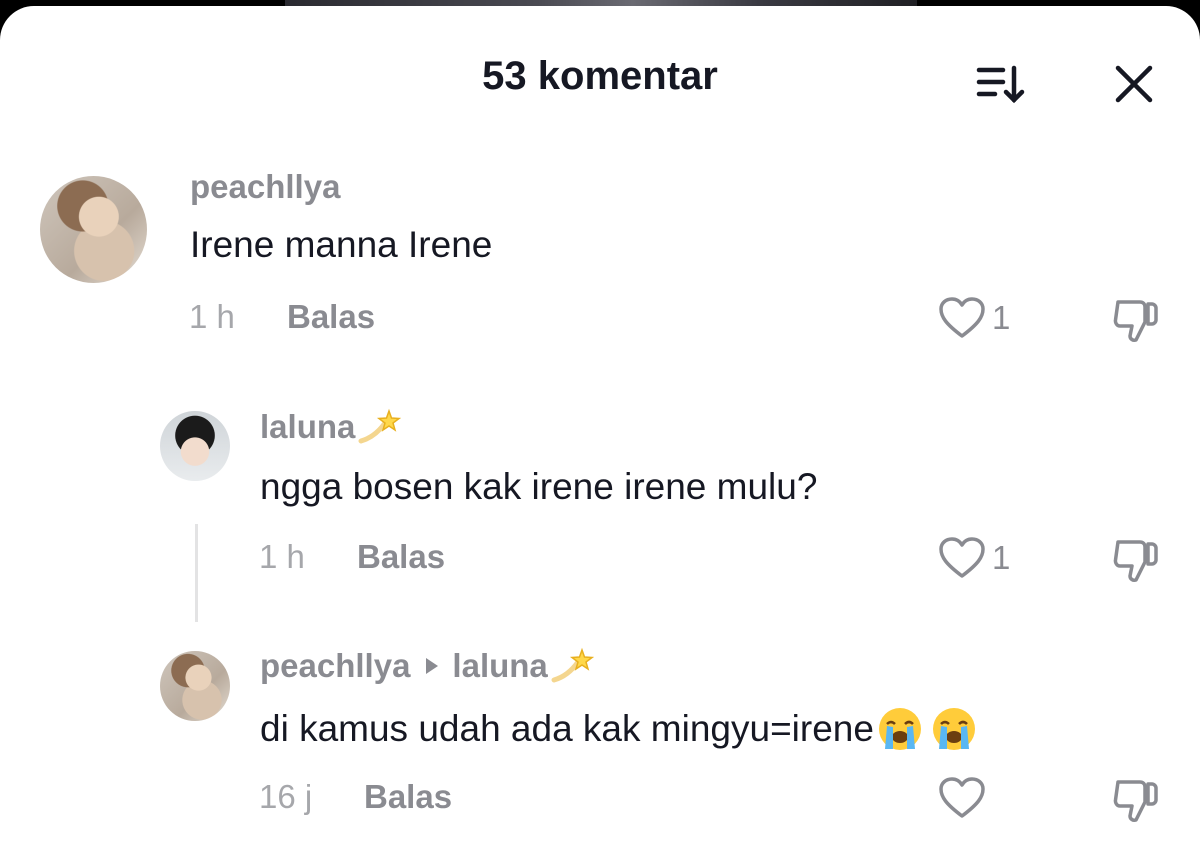  I want to click on comment-username: peachllya laluna, so click(427, 666).